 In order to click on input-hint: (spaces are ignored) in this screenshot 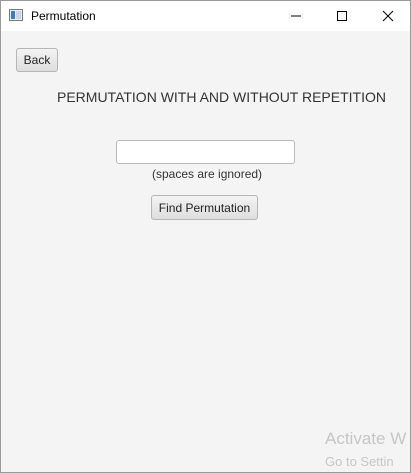, I will do `click(207, 174)`.